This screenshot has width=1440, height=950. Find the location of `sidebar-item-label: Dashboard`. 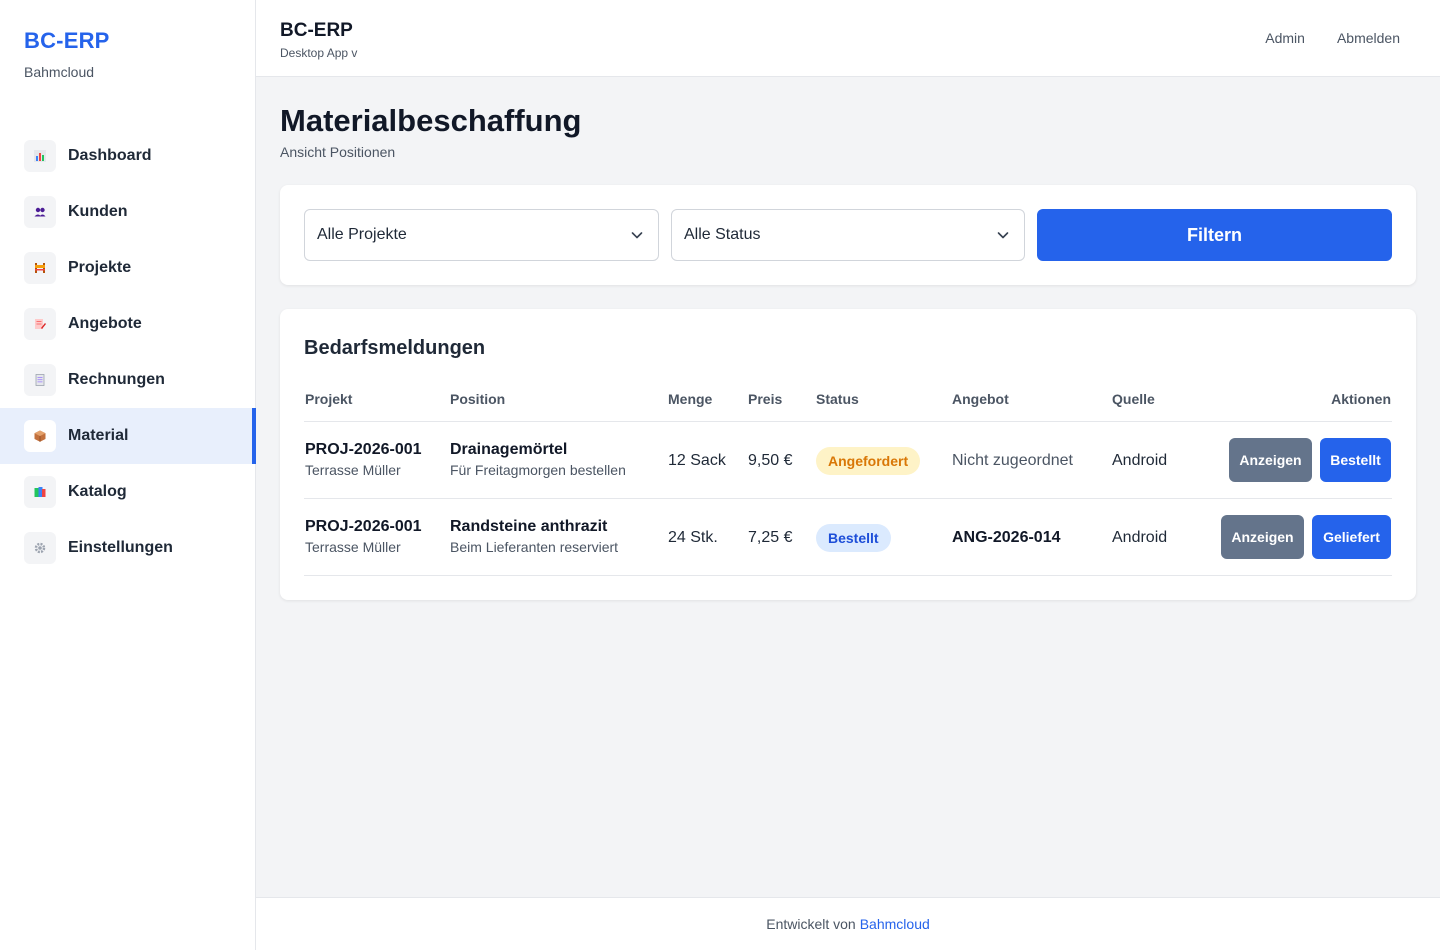

sidebar-item-label: Dashboard is located at coordinates (110, 155).